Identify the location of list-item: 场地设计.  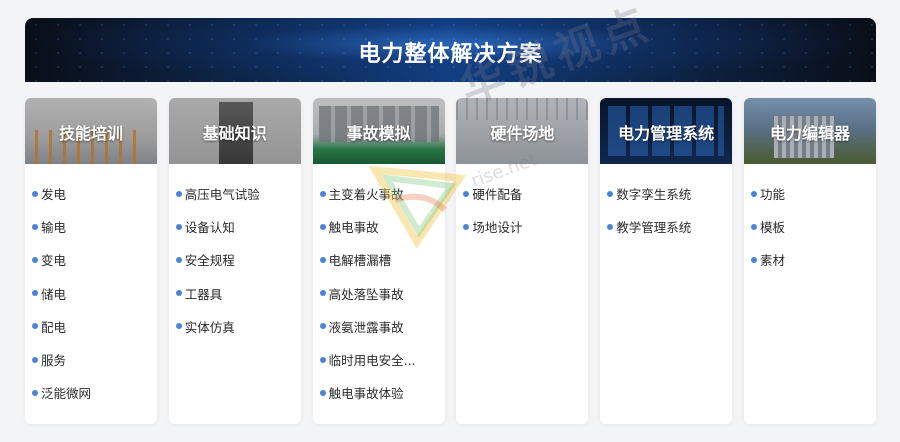
(522, 226).